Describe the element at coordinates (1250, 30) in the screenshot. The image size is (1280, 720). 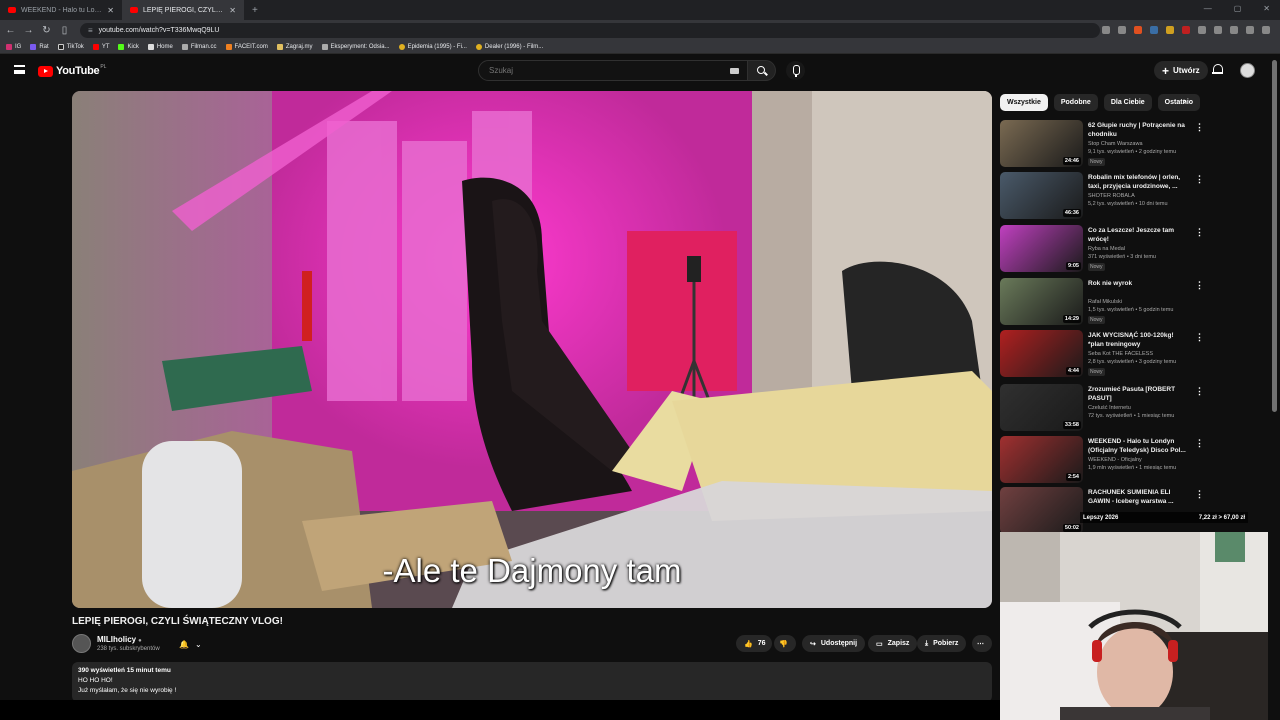
I see `profile-icon` at that location.